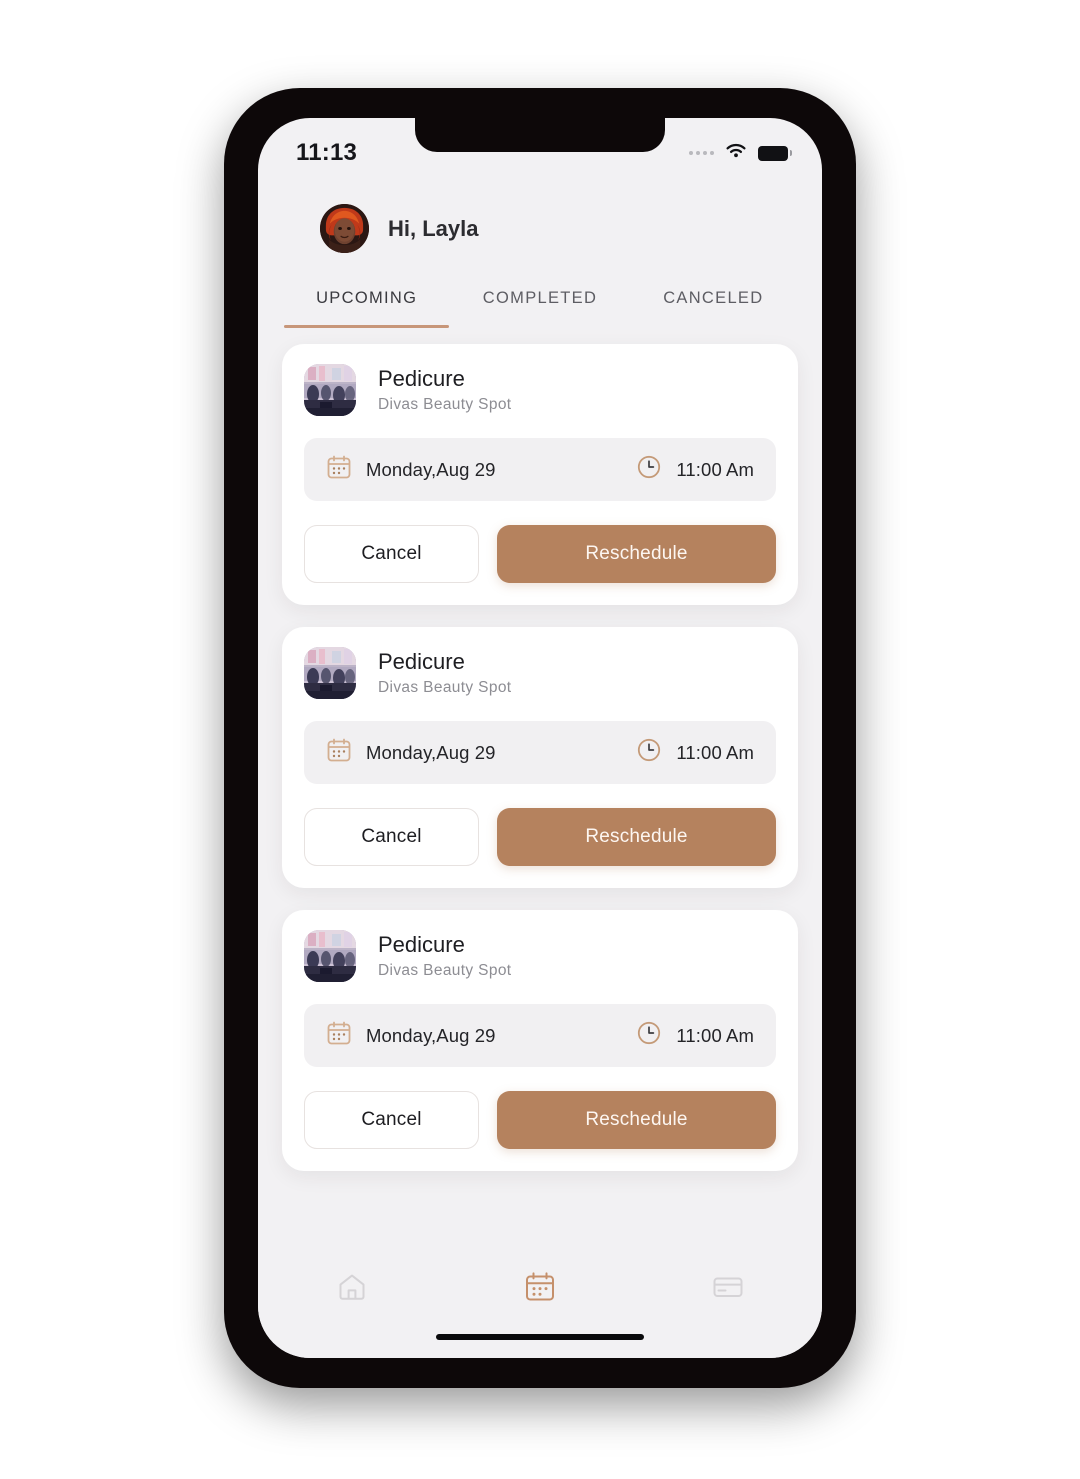 This screenshot has height=1479, width=1080. Describe the element at coordinates (327, 152) in the screenshot. I see `status-bar-time: 11:13` at that location.